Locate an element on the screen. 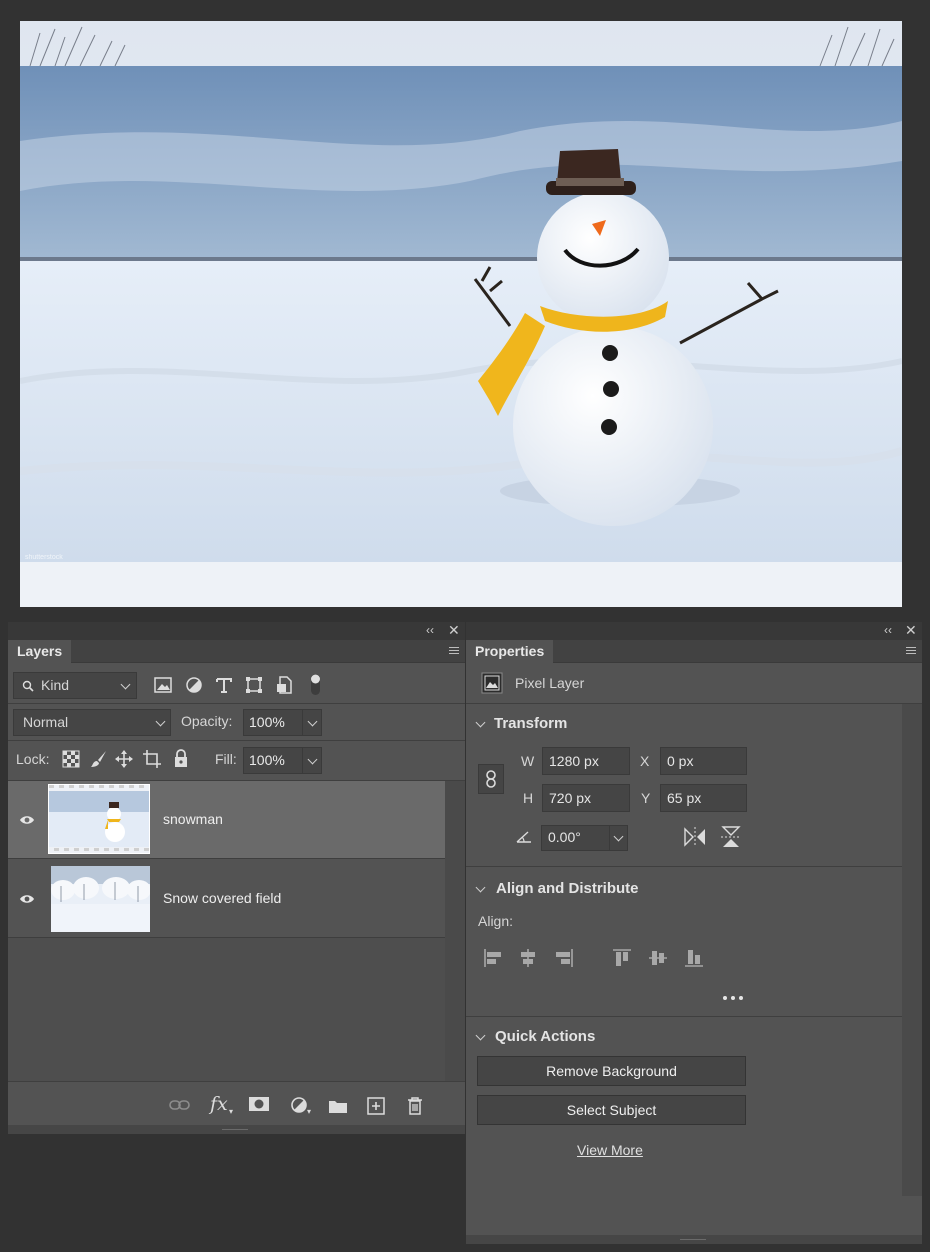 This screenshot has width=930, height=1252. filter-kind-label: Kind is located at coordinates (55, 685).